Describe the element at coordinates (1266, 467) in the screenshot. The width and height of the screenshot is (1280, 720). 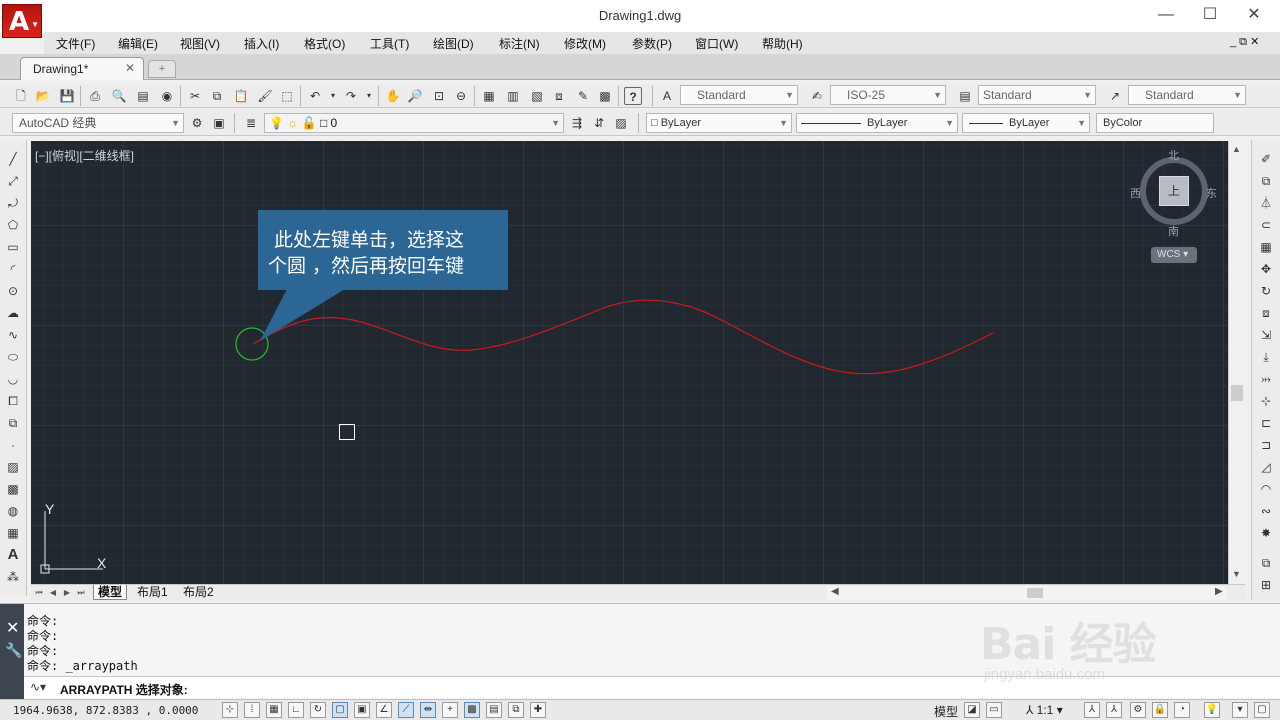
I see `chamfer-icon: ◿` at that location.